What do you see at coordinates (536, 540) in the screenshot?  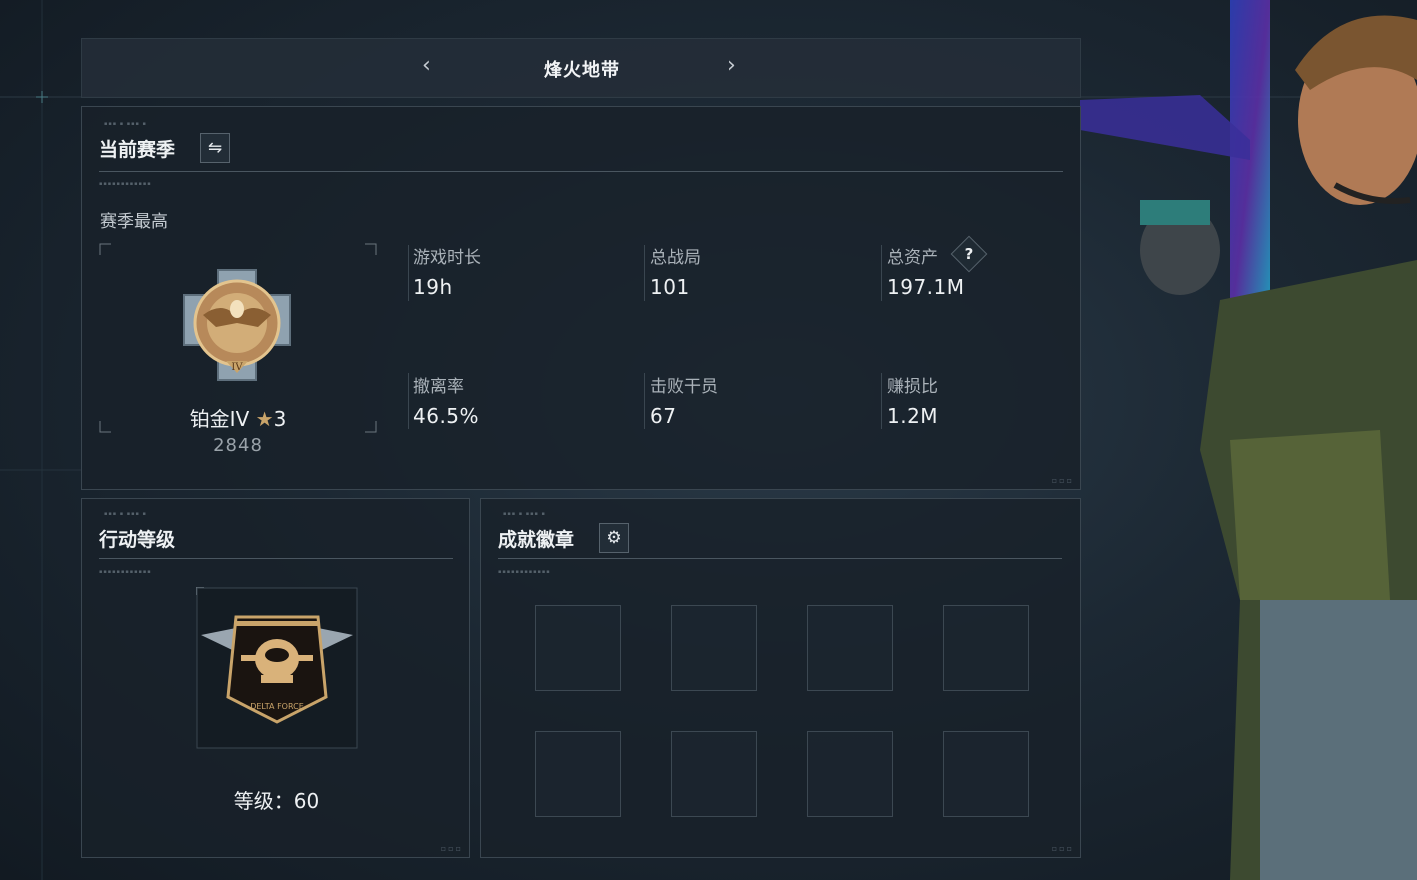 I see `achievement-section-title: 成就徽章` at bounding box center [536, 540].